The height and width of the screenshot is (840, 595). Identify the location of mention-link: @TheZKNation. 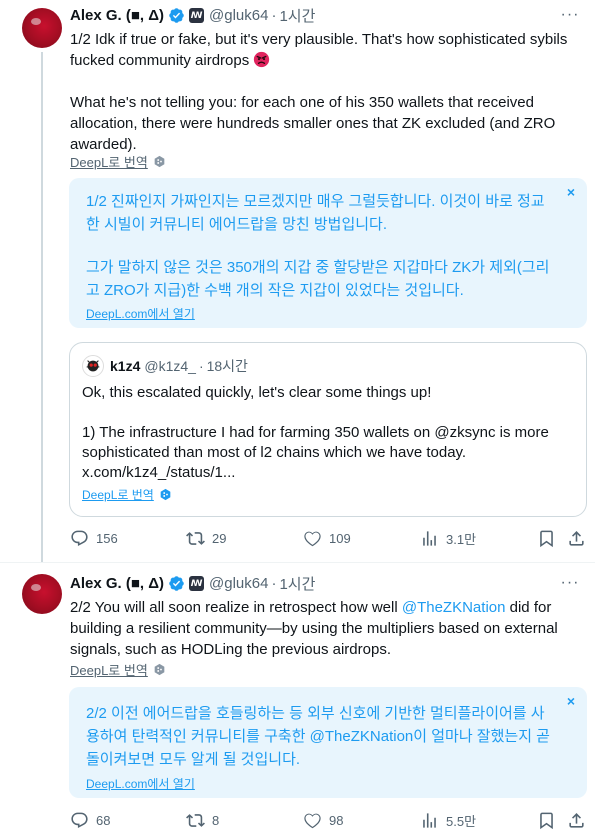
(454, 607).